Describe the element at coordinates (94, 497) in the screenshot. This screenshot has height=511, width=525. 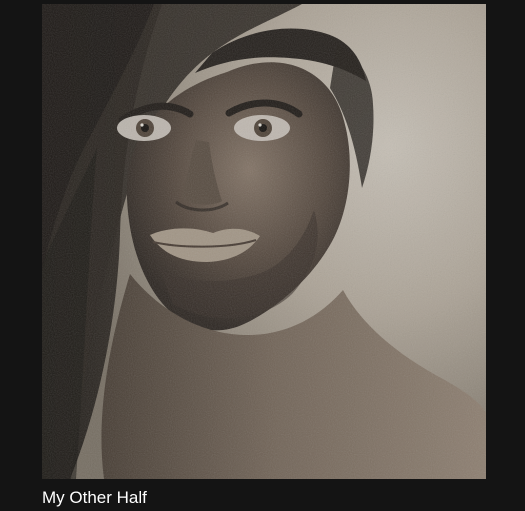
I see `artwork-title: My Other Half` at that location.